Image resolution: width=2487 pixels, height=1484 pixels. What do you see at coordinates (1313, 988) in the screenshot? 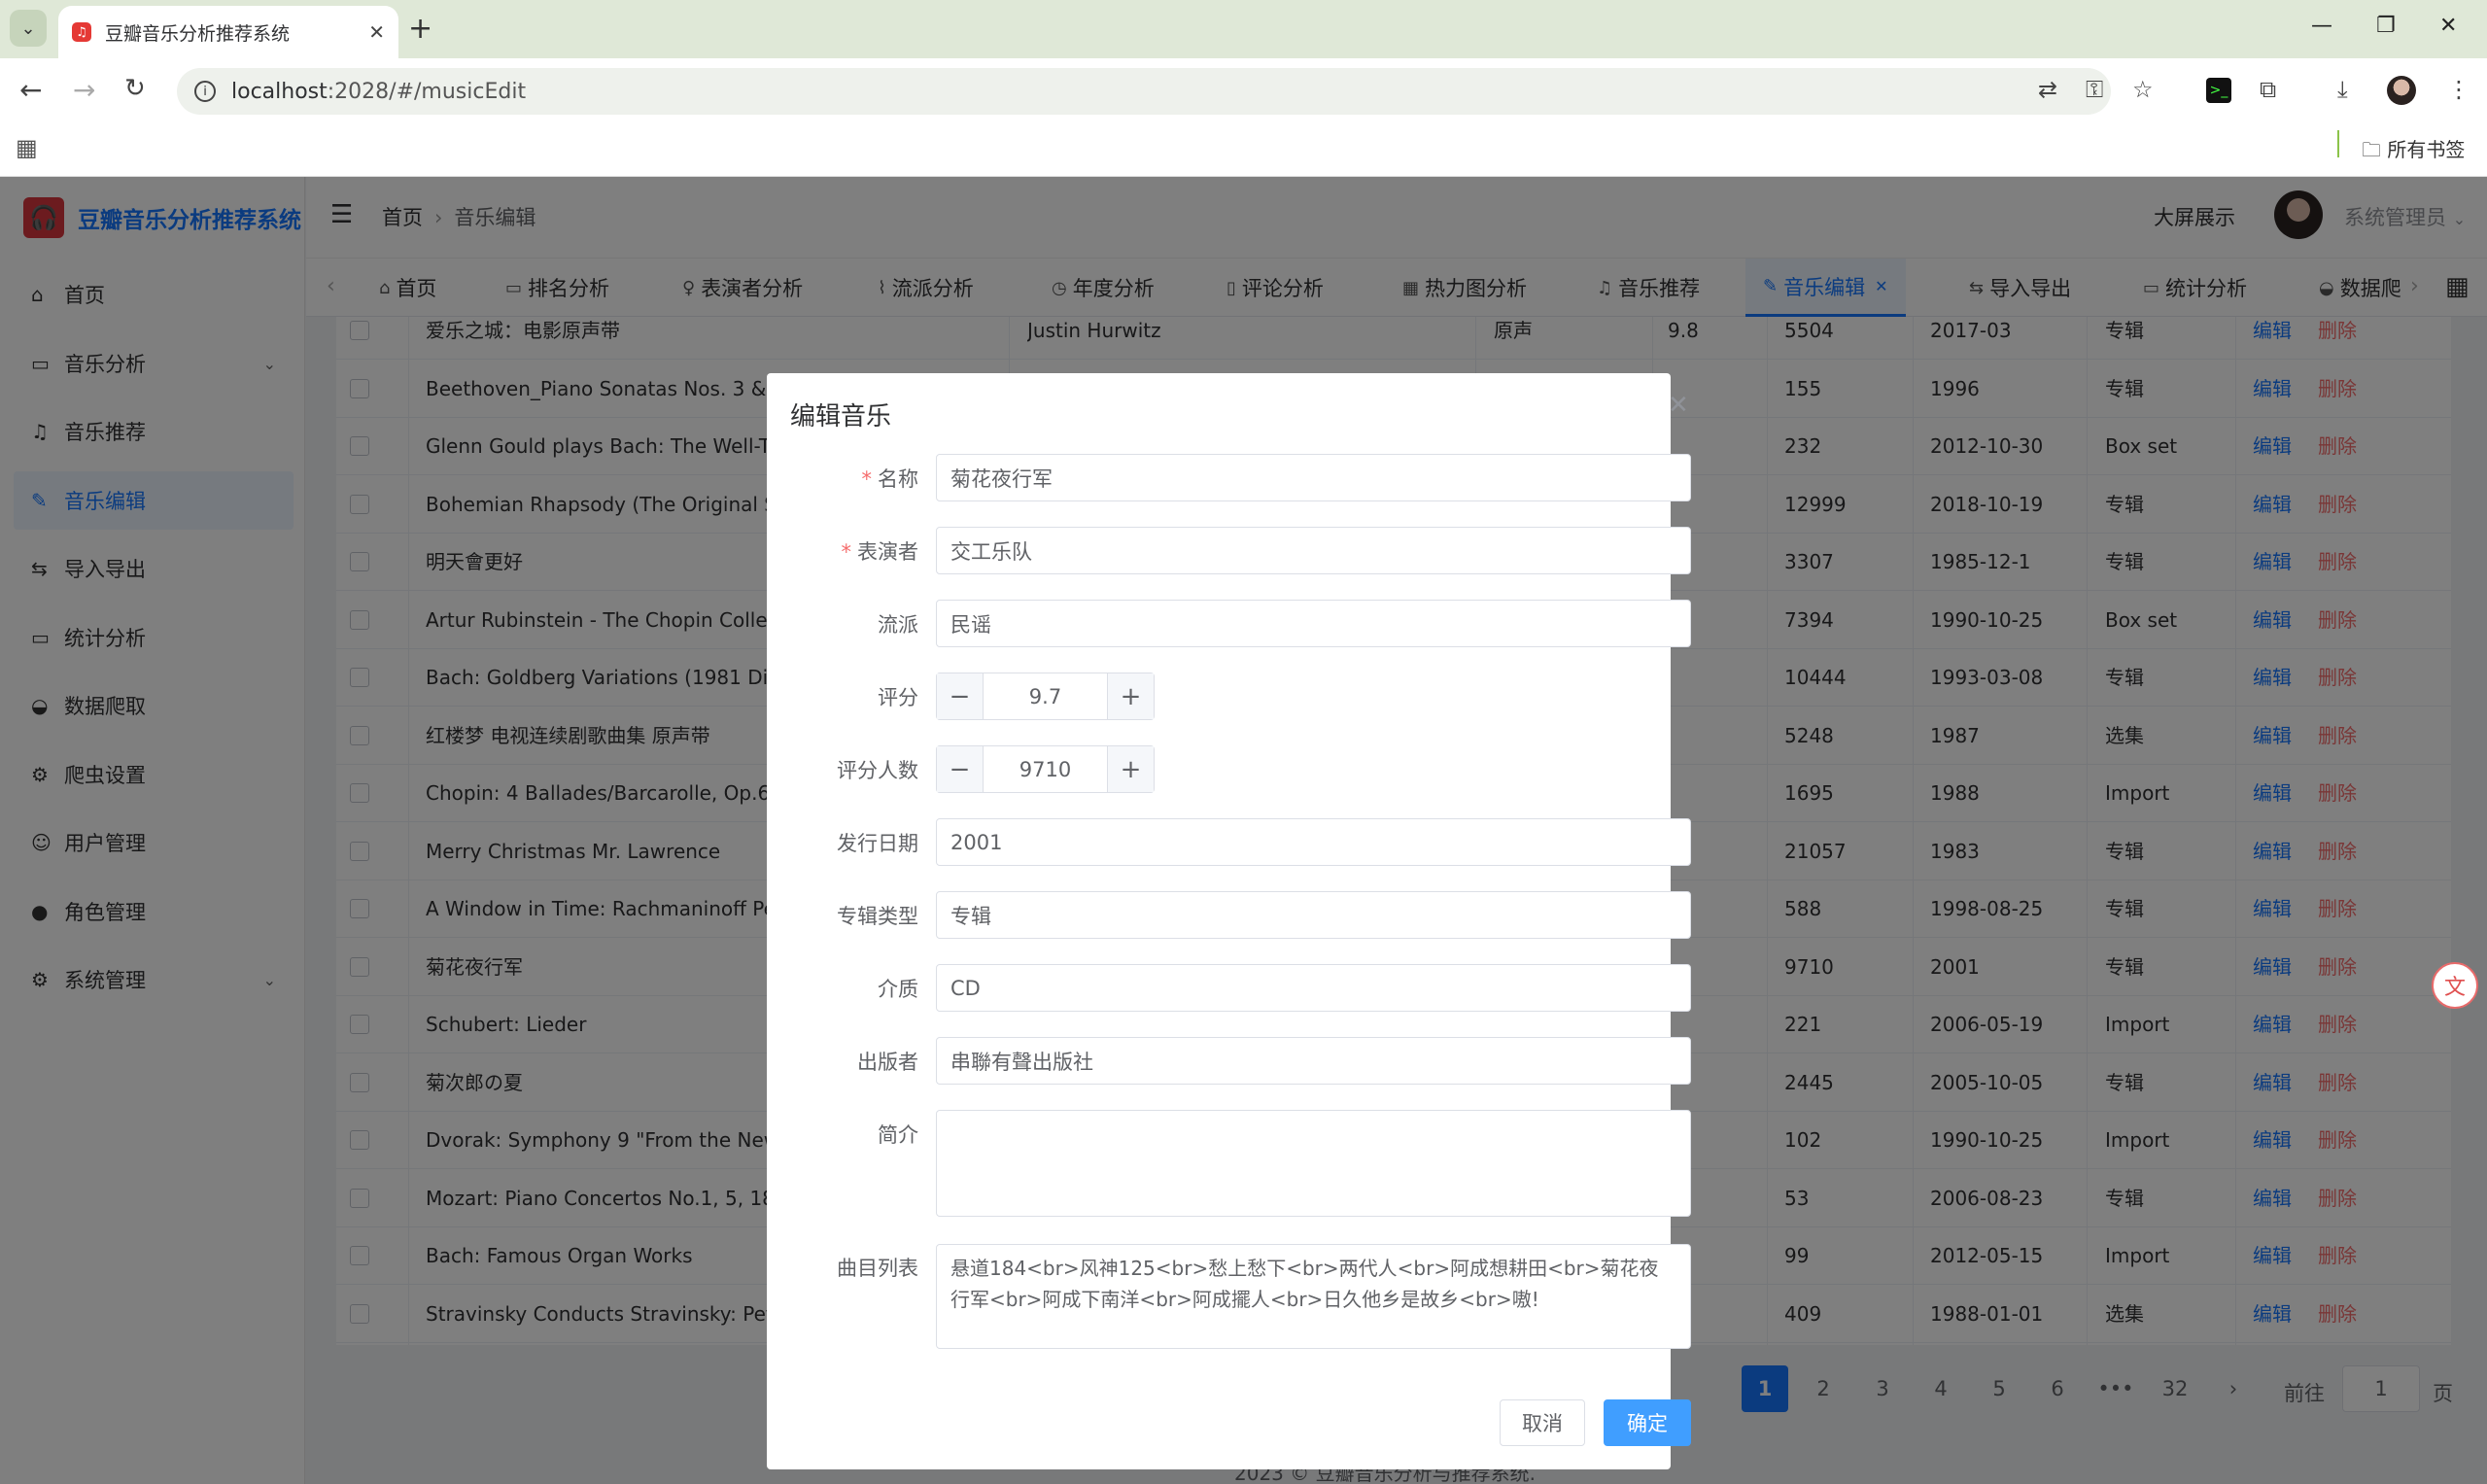
I see `medium-input: CD` at bounding box center [1313, 988].